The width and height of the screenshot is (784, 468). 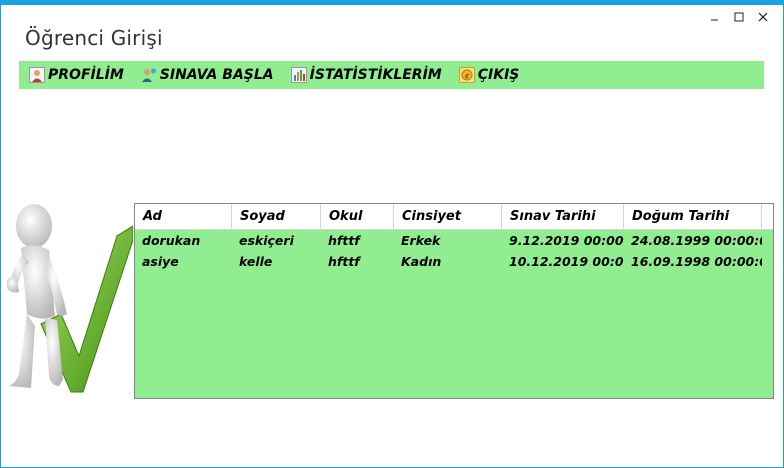 I want to click on menu-item-start-exam: SINAVA BAŞLA, so click(x=207, y=75).